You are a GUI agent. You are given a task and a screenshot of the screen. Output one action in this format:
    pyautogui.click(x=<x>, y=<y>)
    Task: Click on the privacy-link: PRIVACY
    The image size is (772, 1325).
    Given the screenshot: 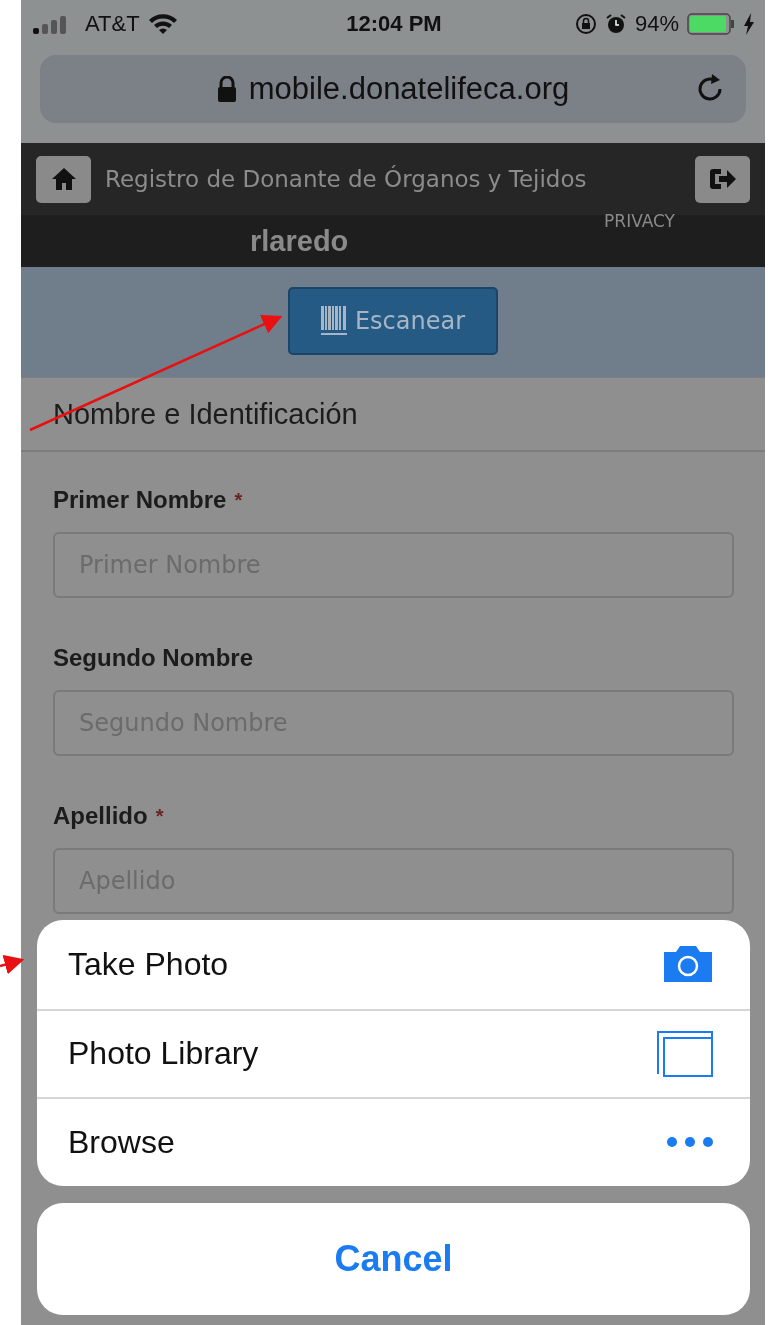 What is the action you would take?
    pyautogui.click(x=639, y=221)
    